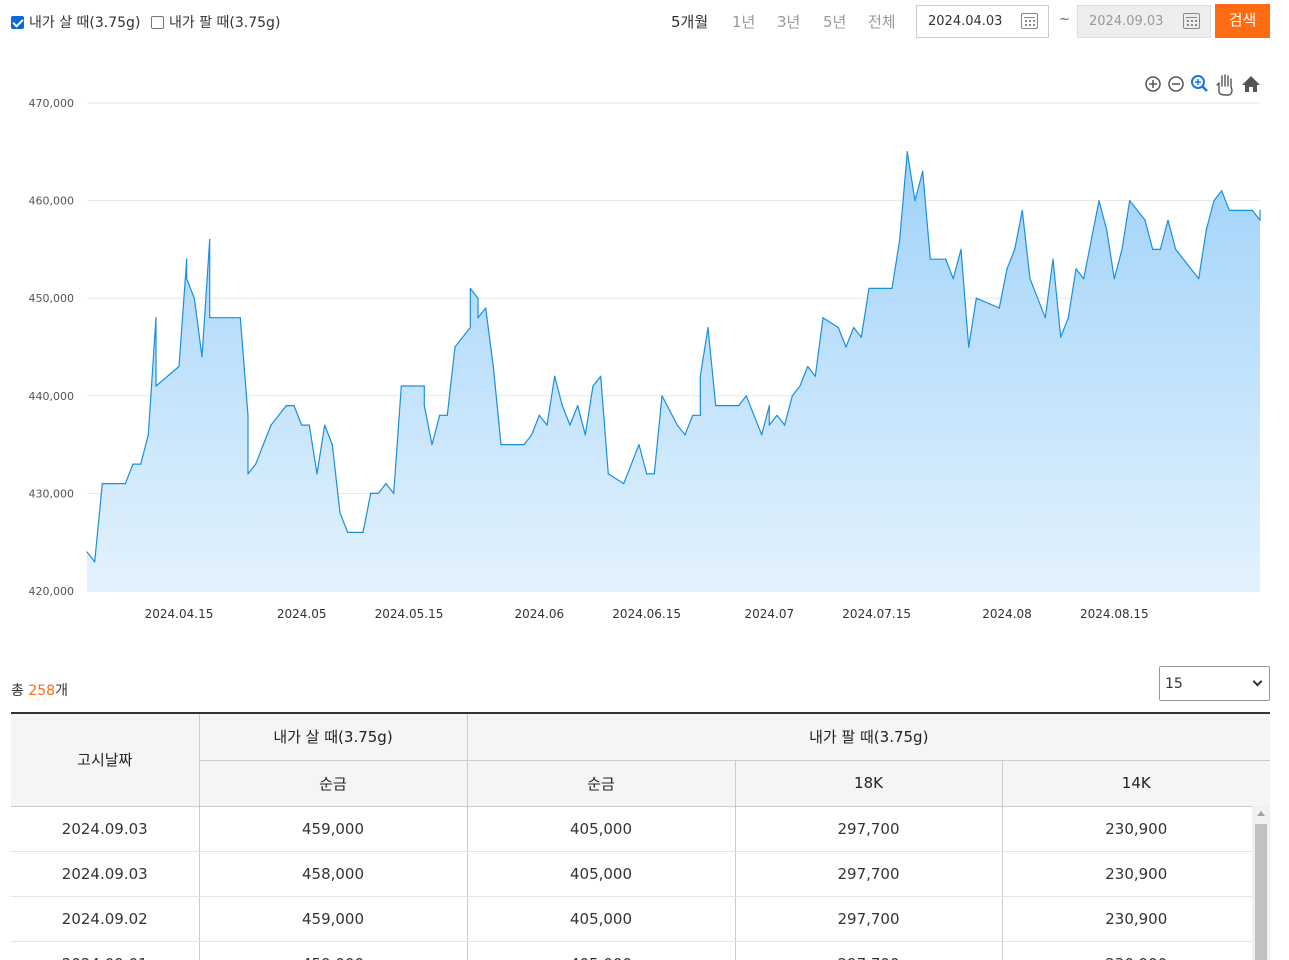 This screenshot has height=960, width=1289. What do you see at coordinates (1242, 21) in the screenshot?
I see `search-button: 검색` at bounding box center [1242, 21].